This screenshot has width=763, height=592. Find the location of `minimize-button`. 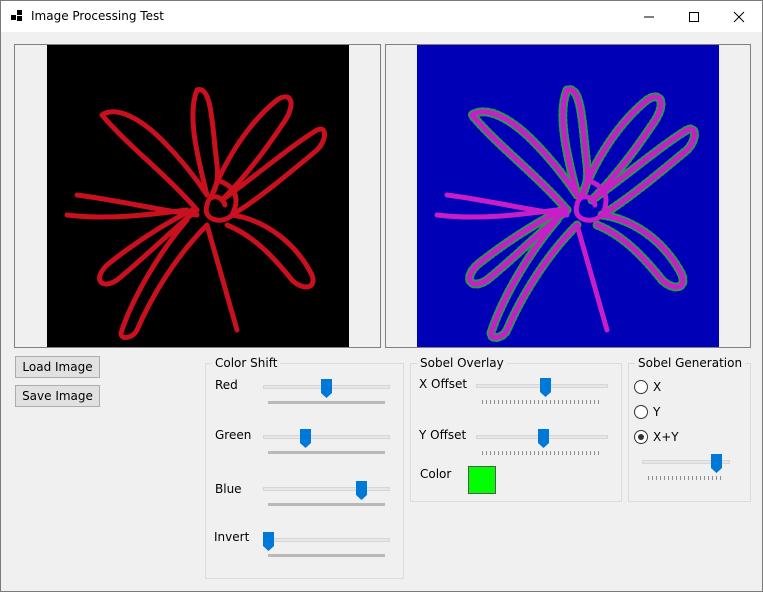

minimize-button is located at coordinates (649, 16).